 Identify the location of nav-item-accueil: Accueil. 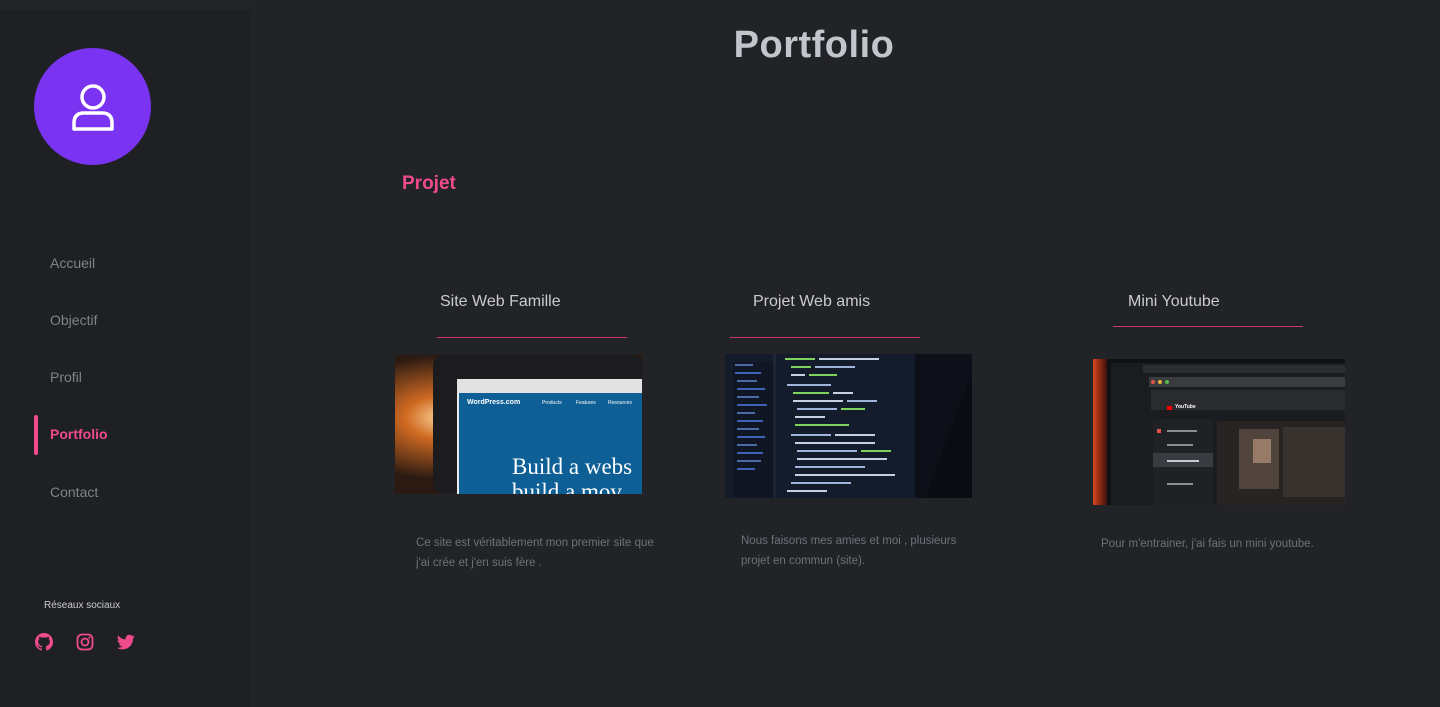
(72, 263).